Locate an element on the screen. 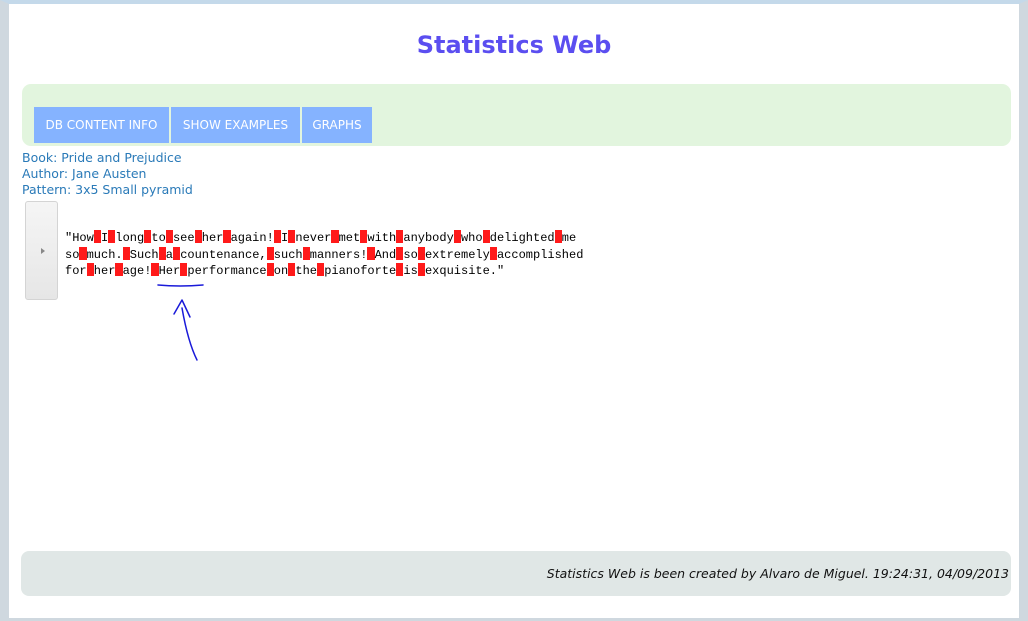  excerpt-word: anybody is located at coordinates (428, 238).